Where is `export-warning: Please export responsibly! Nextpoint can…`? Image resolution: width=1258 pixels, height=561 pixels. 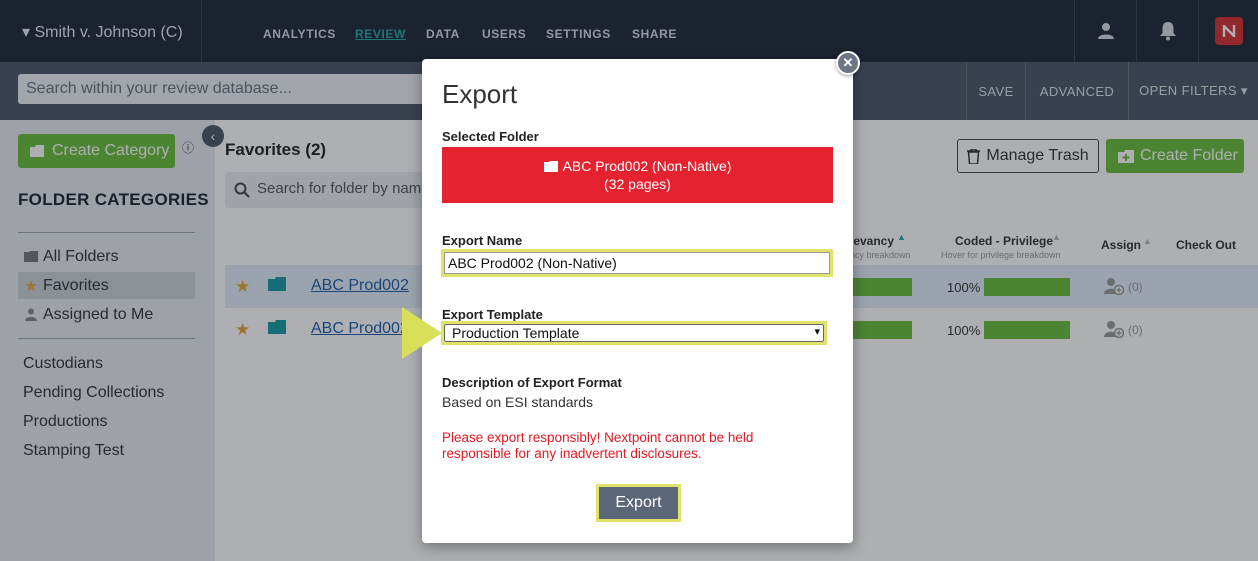 export-warning: Please export responsibly! Nextpoint can… is located at coordinates (598, 445).